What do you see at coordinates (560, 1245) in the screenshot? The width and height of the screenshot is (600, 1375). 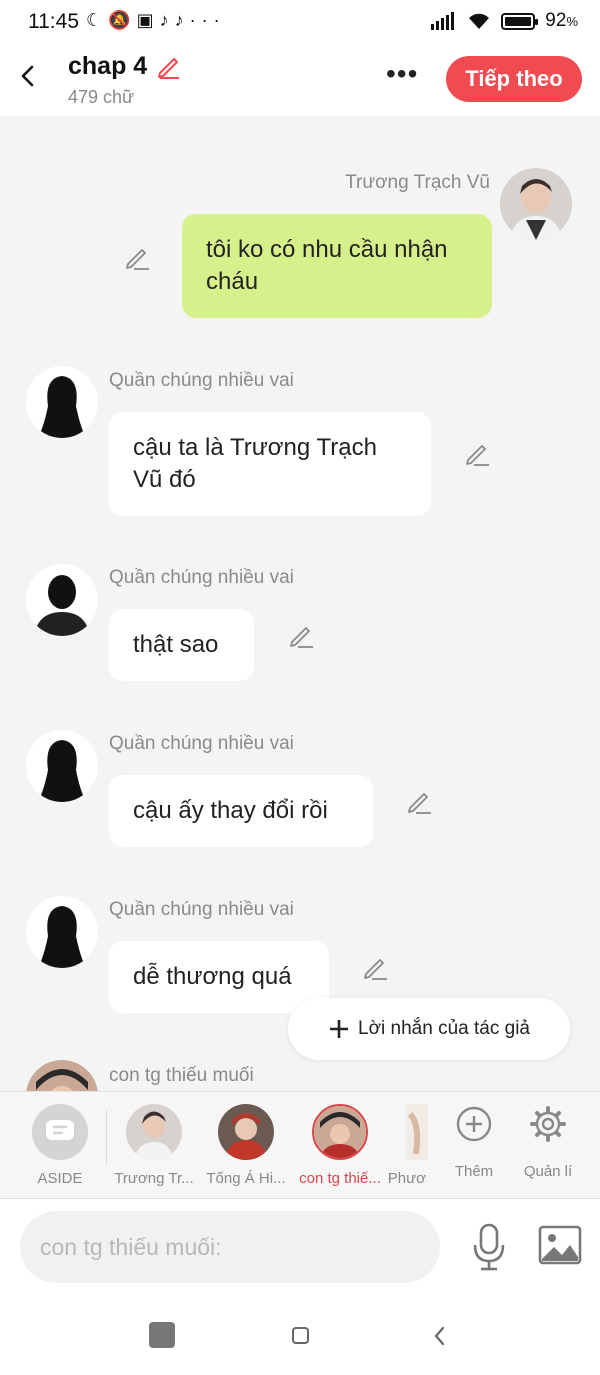 I see `image-icon` at bounding box center [560, 1245].